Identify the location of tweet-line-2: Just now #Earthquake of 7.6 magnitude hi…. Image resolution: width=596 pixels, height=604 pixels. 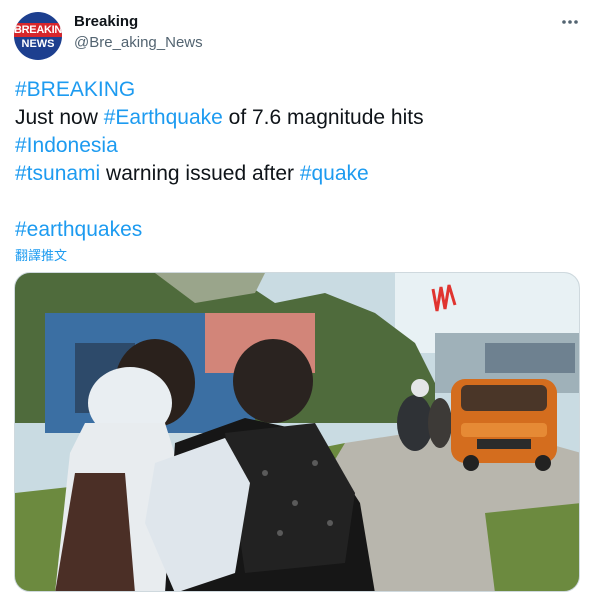
(295, 118).